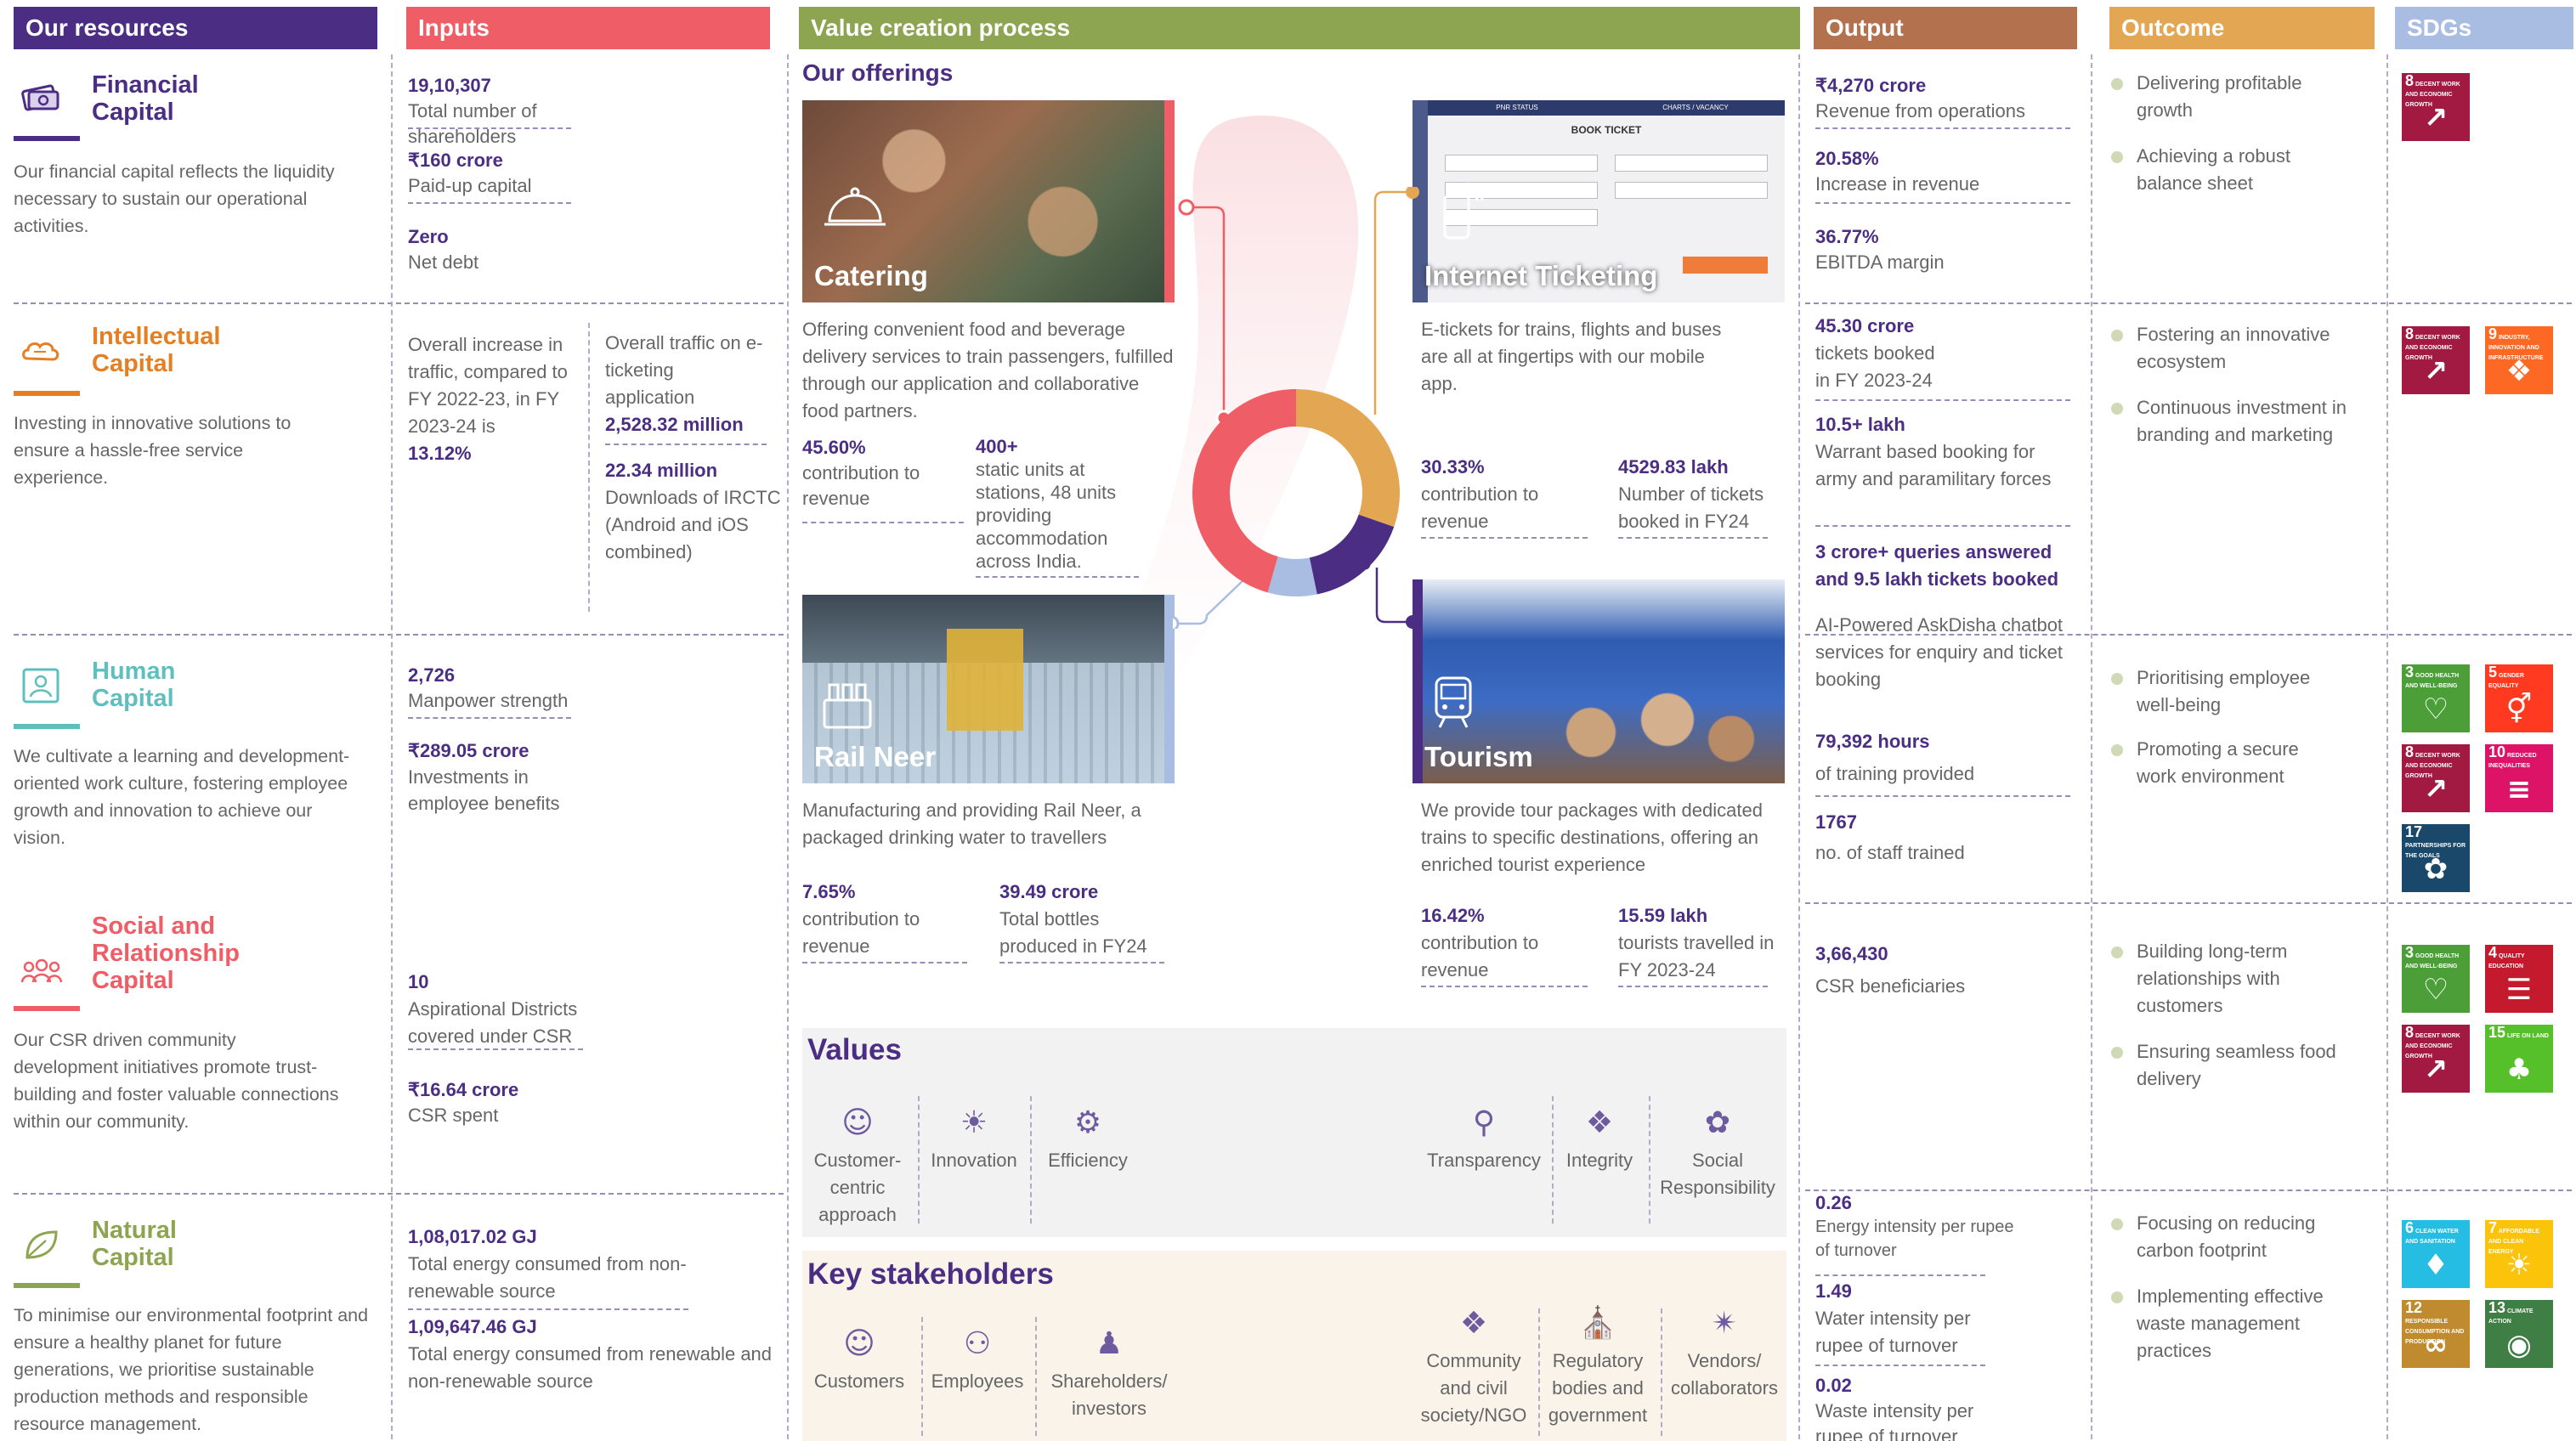  Describe the element at coordinates (1890, 837) in the screenshot. I see `output-human-staff: 1767 no. of staff trained` at that location.